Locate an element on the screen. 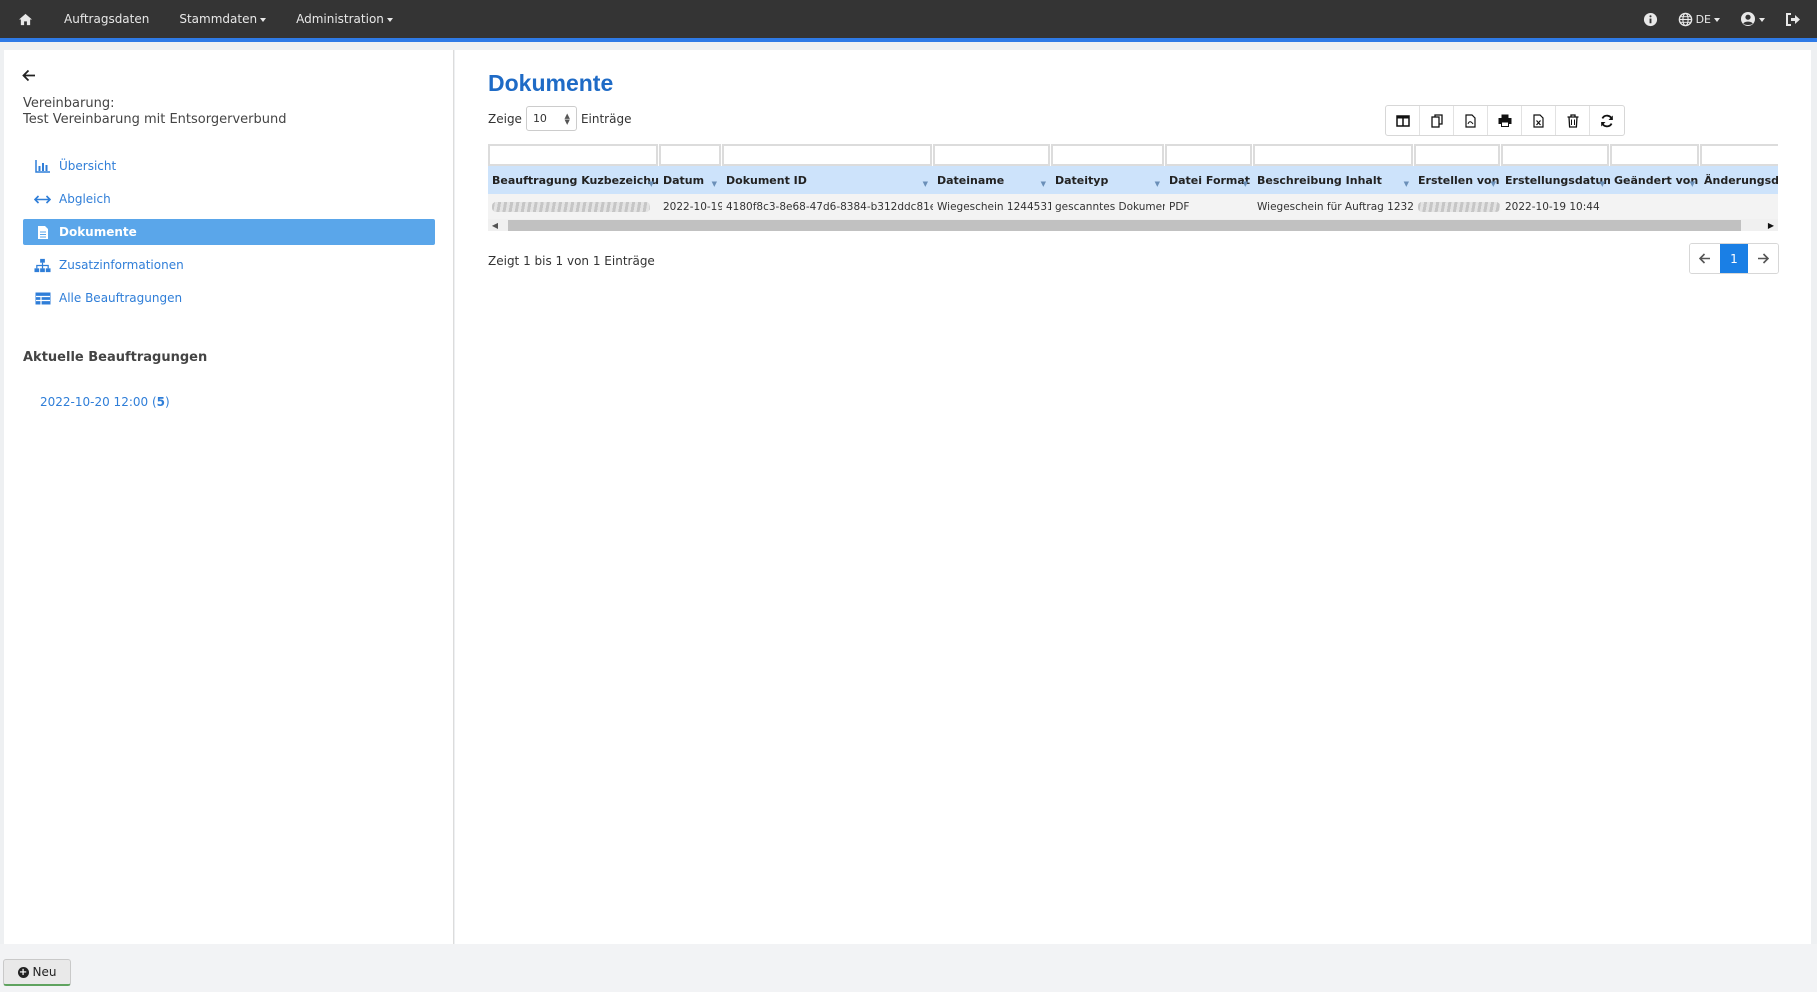 The width and height of the screenshot is (1817, 992). order-count: 5 is located at coordinates (160, 402).